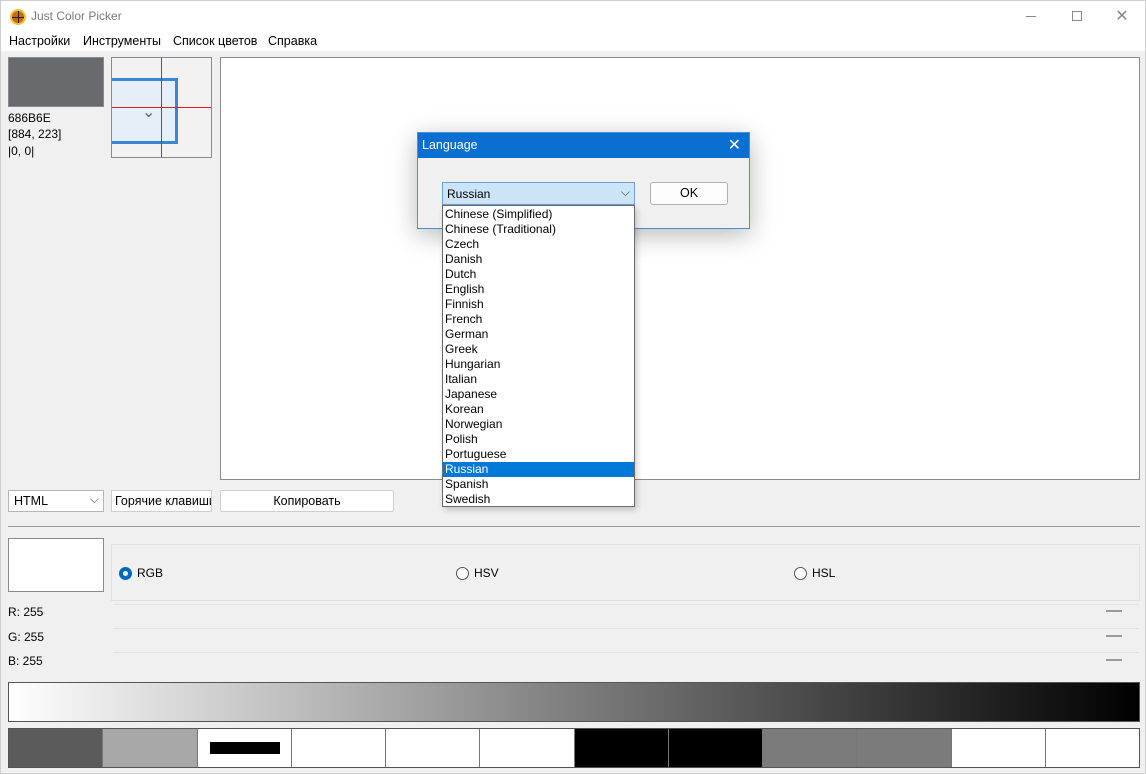 This screenshot has height=774, width=1146. What do you see at coordinates (76, 16) in the screenshot?
I see `window-title: Just Color Picker` at bounding box center [76, 16].